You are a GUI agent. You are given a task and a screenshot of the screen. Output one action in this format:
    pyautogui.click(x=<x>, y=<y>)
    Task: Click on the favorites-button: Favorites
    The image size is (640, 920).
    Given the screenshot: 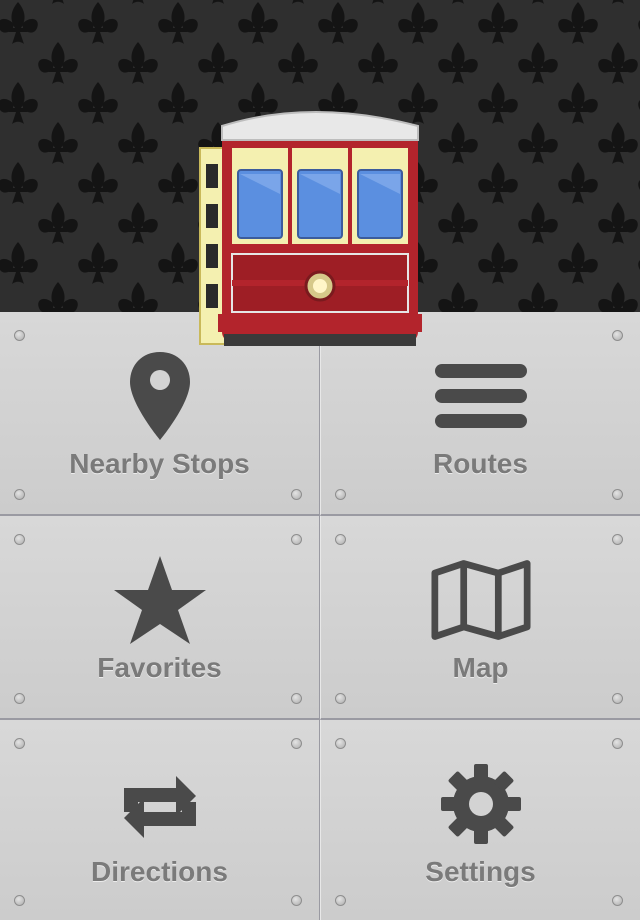 What is the action you would take?
    pyautogui.click(x=160, y=618)
    